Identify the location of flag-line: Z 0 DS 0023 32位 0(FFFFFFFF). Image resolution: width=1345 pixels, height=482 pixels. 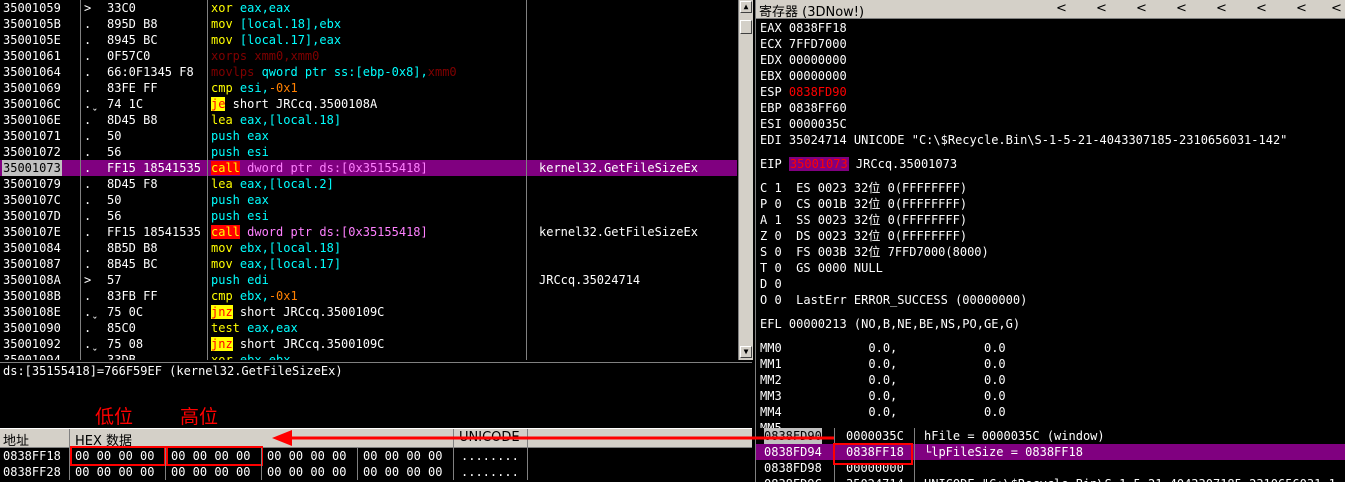
(863, 236).